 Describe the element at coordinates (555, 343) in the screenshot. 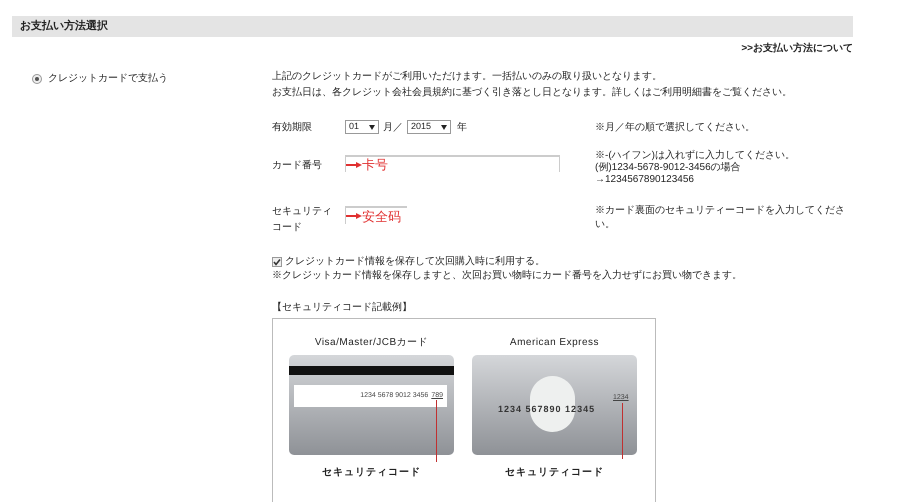

I see `card-title: American Express` at that location.